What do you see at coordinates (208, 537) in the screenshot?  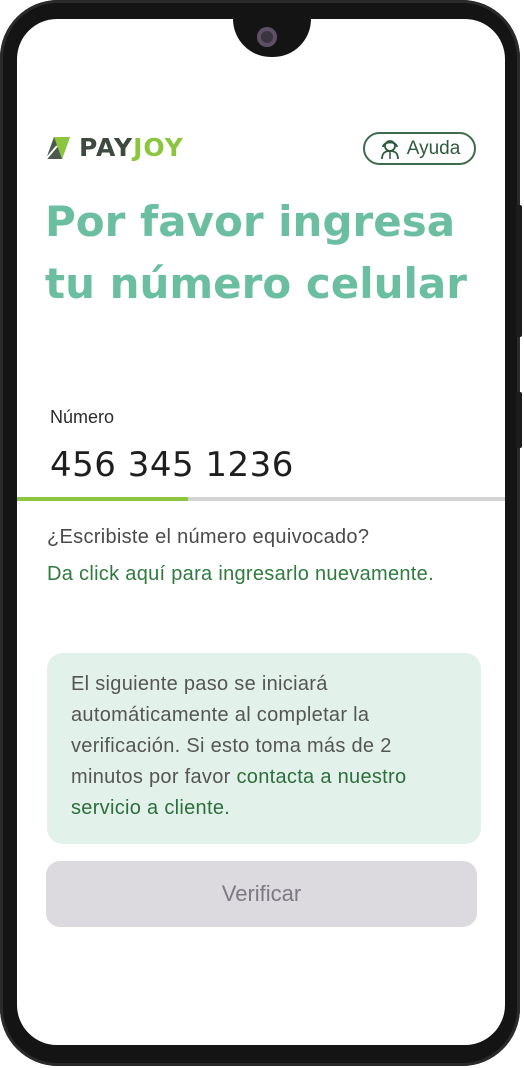 I see `wrong-number-question: ¿Escribiste el número equivocado?` at bounding box center [208, 537].